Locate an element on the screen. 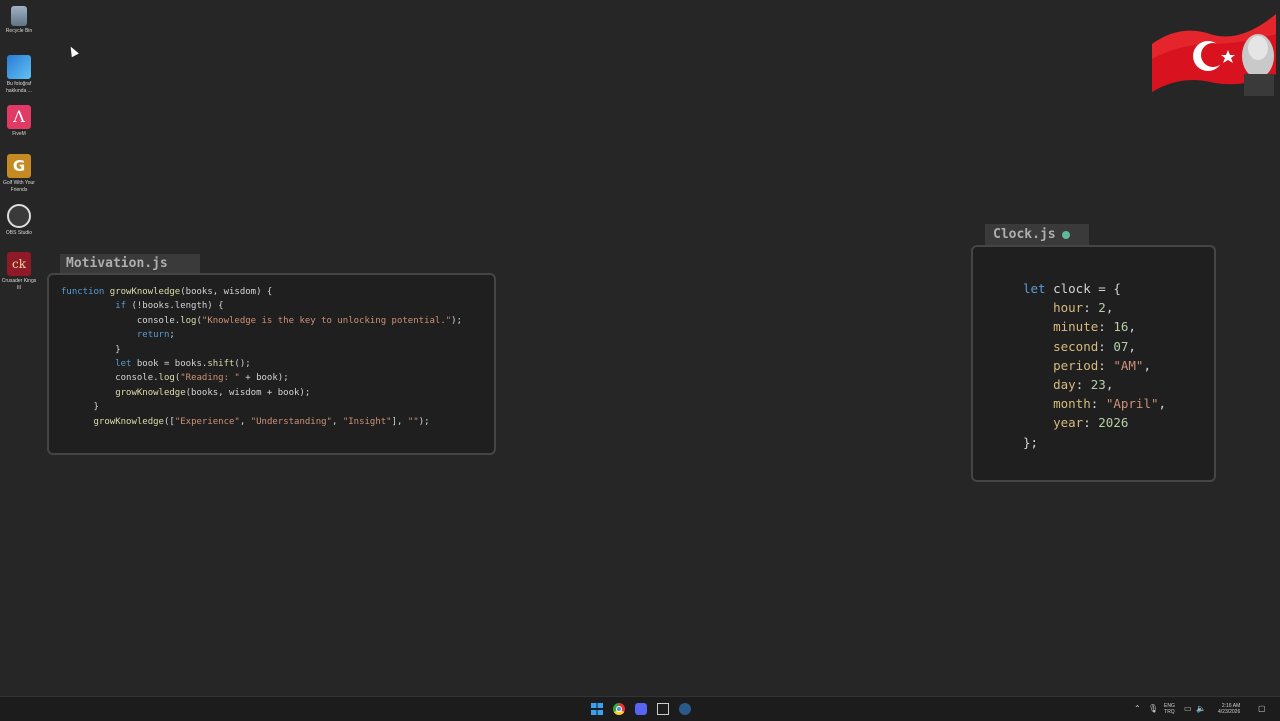 The width and height of the screenshot is (1280, 721). desktop-icon-label: OBS Studio is located at coordinates (19, 233).